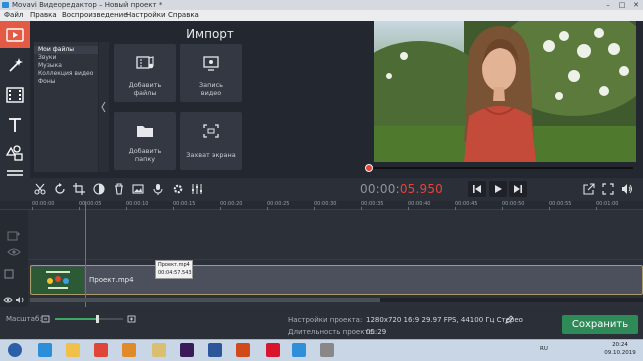  What do you see at coordinates (419, 204) in the screenshot?
I see `ruler-tick-label: 00:00:40` at bounding box center [419, 204].